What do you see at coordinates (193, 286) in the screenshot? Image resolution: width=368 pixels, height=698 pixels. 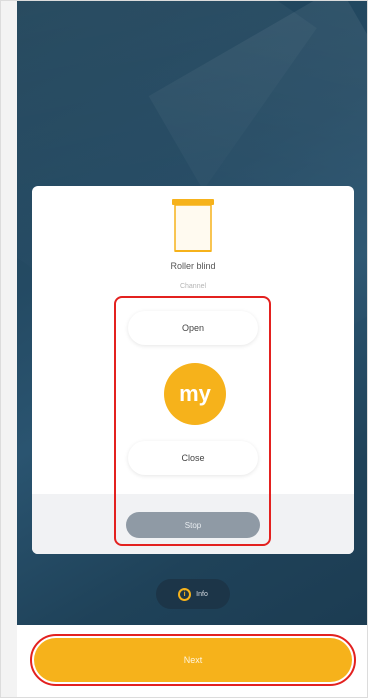 I see `device-subtitle: Channel` at bounding box center [193, 286].